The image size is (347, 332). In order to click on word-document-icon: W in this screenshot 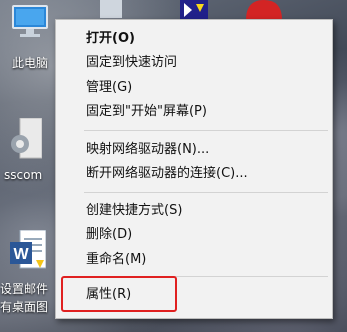, I will do `click(28, 250)`.